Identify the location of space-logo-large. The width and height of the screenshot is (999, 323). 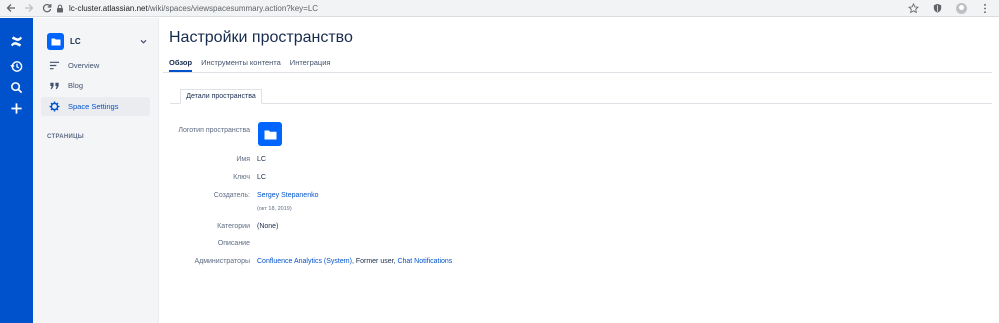
(270, 134).